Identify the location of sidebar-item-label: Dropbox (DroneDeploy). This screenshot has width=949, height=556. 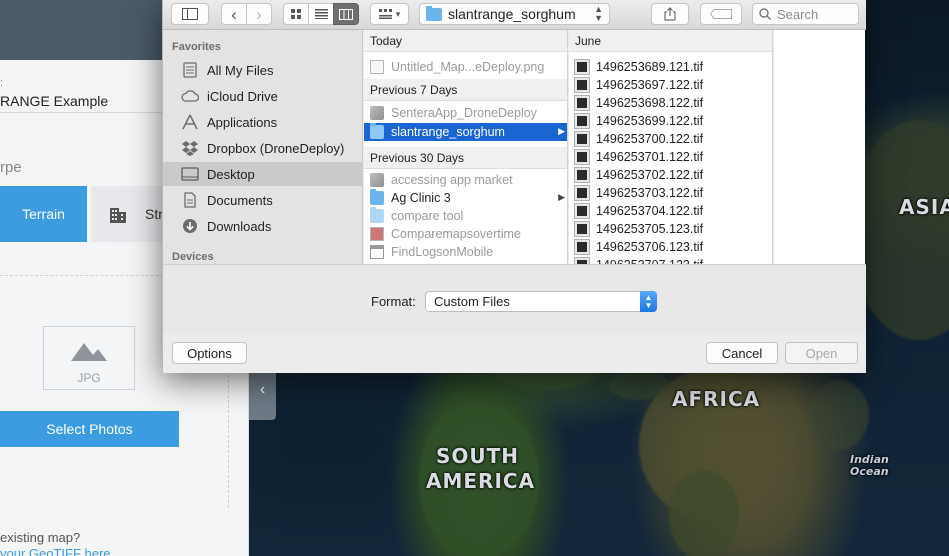
(276, 148).